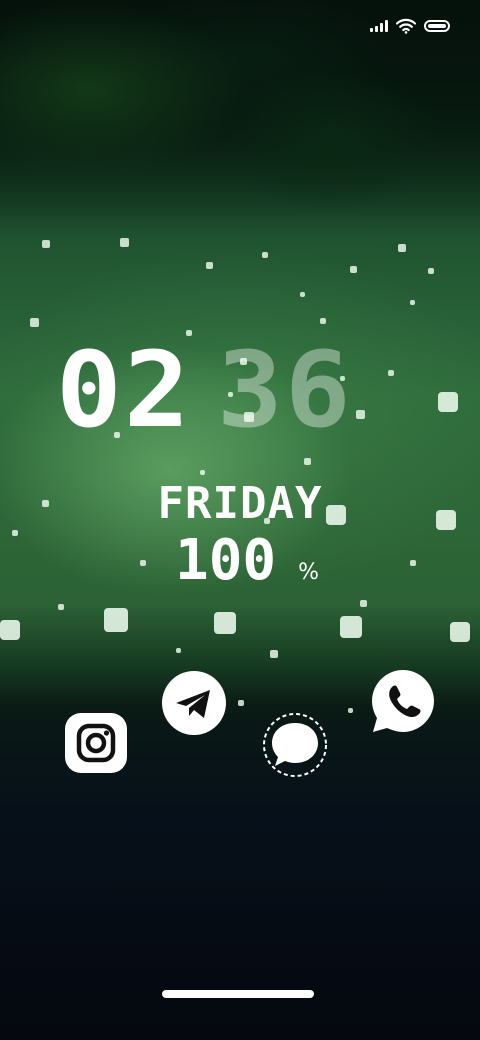 The height and width of the screenshot is (1040, 480). I want to click on message-bubble-icon, so click(295, 745).